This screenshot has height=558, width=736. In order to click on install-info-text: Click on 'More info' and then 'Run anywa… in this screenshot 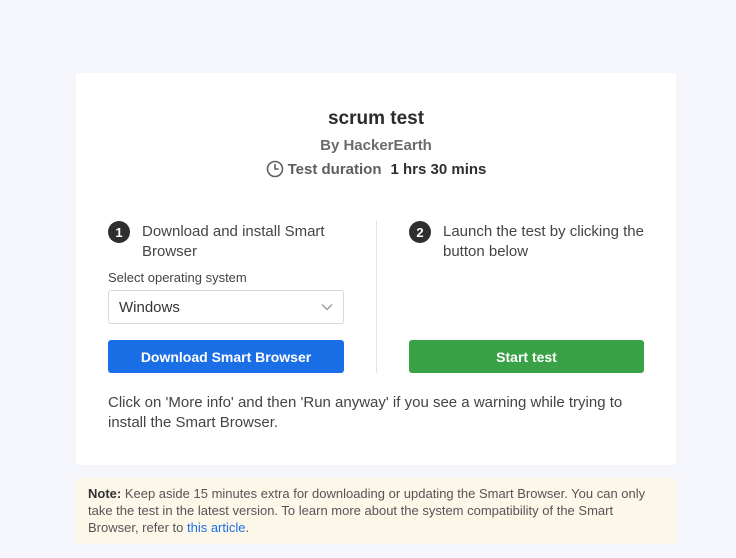, I will do `click(365, 412)`.